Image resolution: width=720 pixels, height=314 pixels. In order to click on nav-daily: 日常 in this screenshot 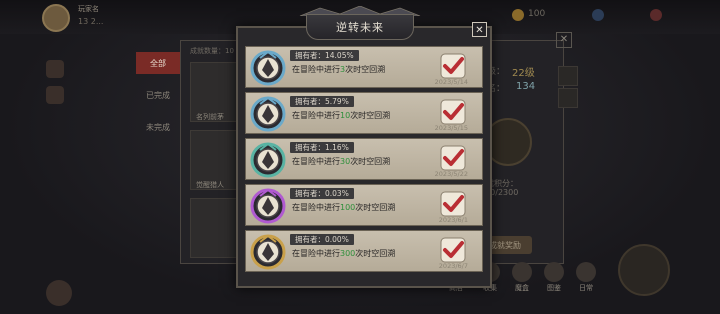, I will do `click(586, 288)`.